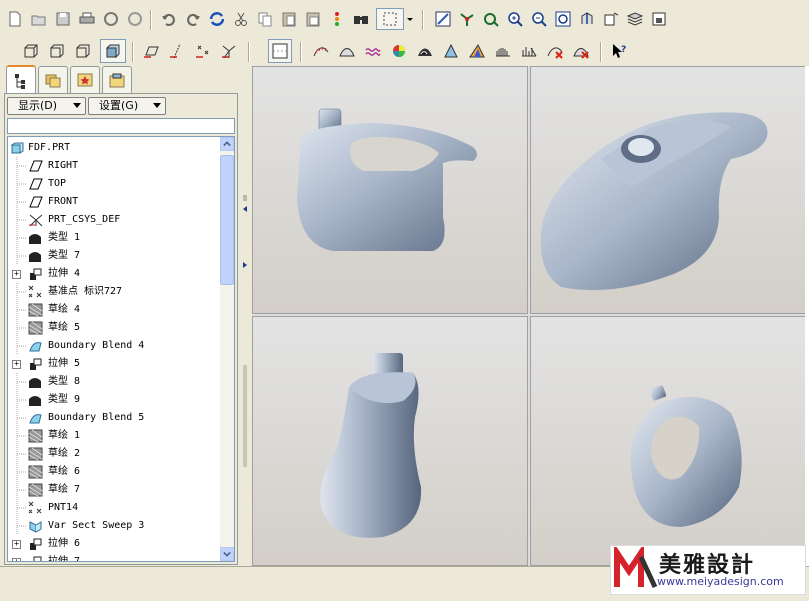  I want to click on view-manager-icon, so click(659, 19).